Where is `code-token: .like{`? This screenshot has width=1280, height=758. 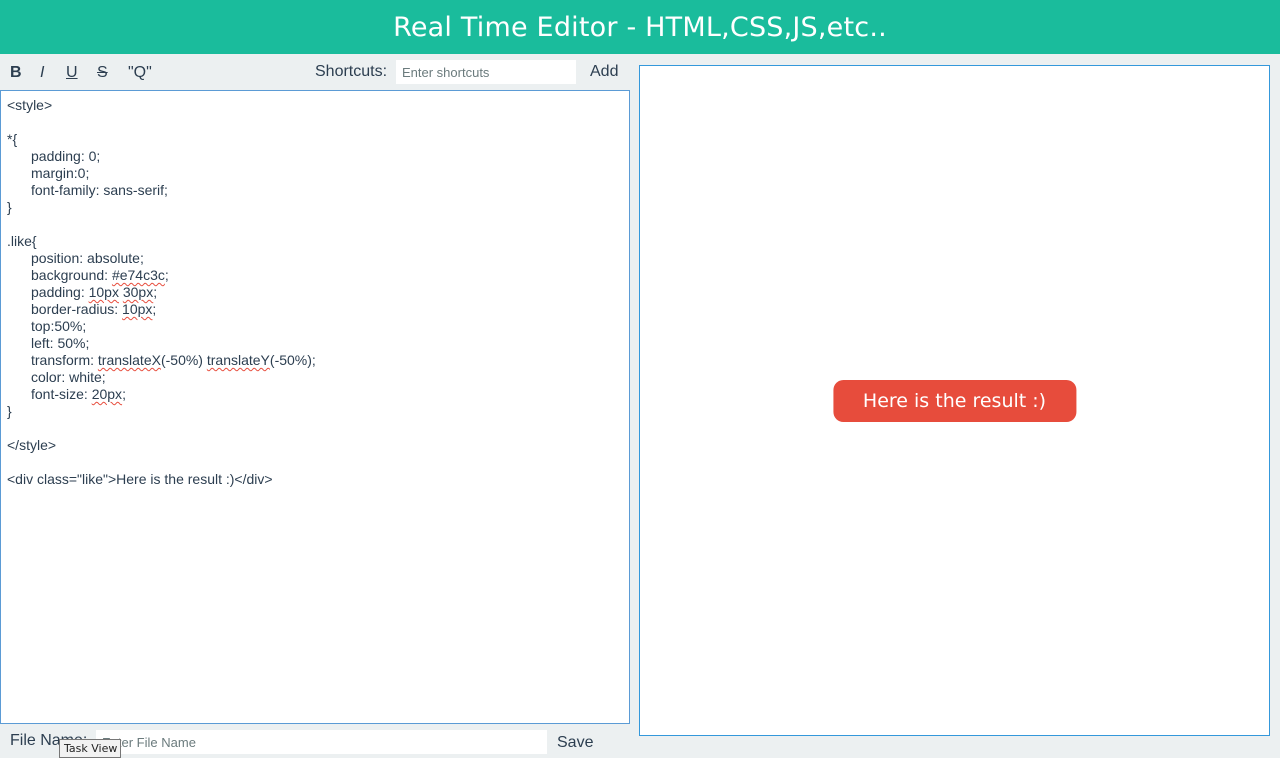
code-token: .like{ is located at coordinates (22, 241).